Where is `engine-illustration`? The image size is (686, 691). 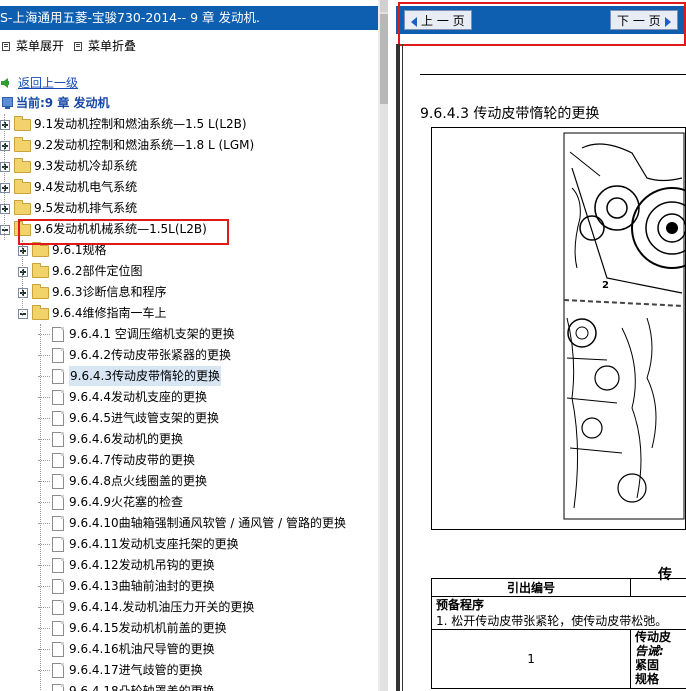 engine-illustration is located at coordinates (624, 326).